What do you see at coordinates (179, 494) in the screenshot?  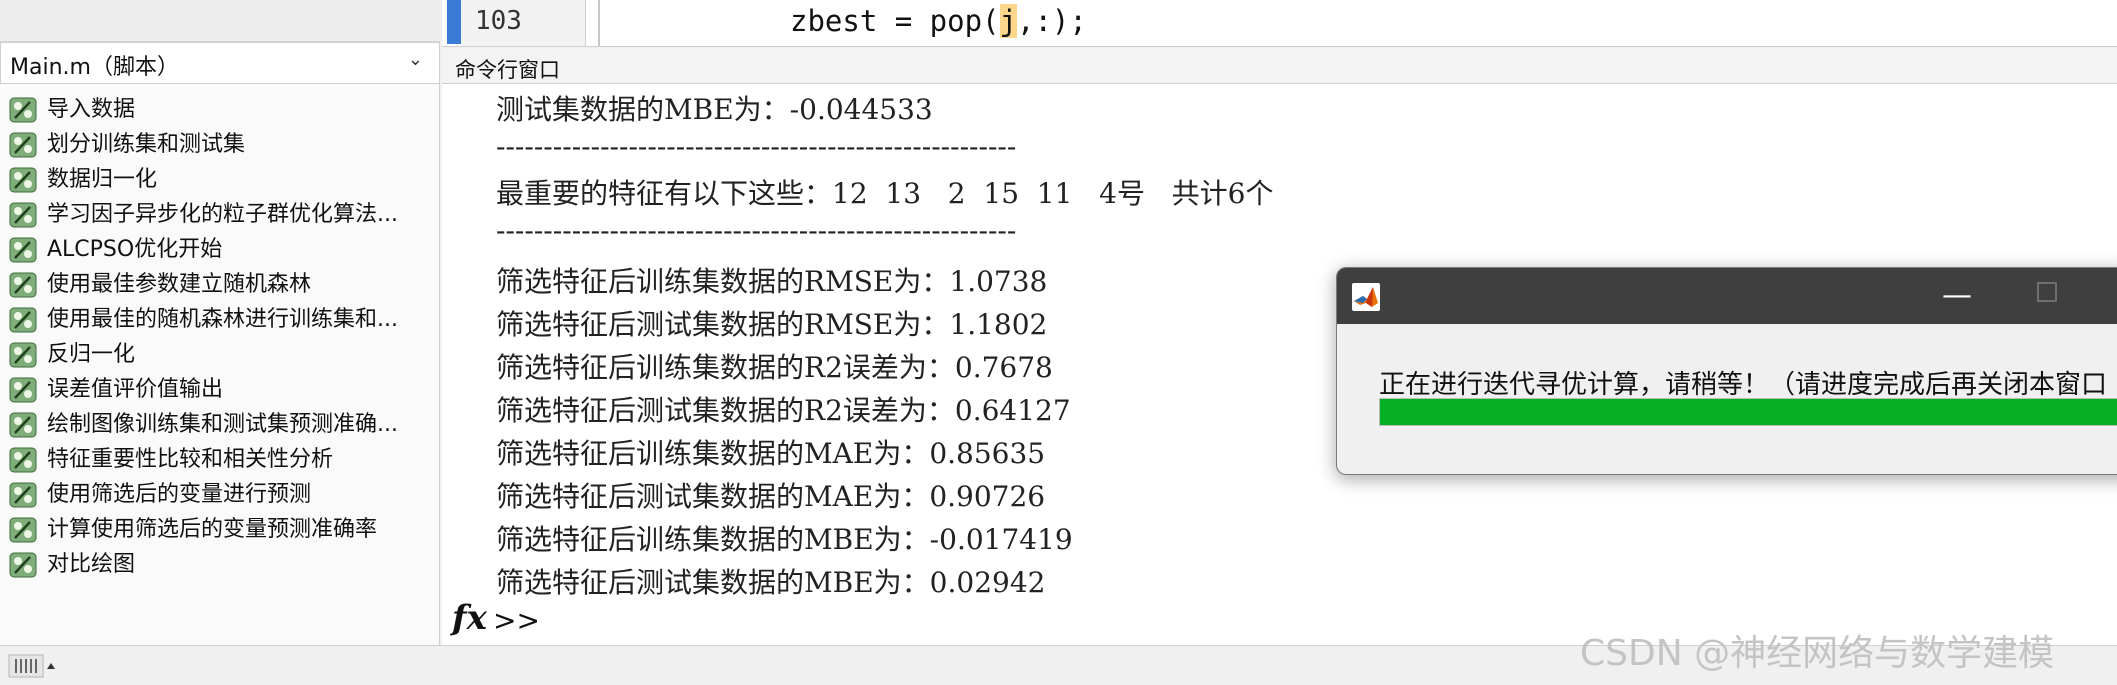 I see `section-label: 使用筛选后的变量进行预测` at bounding box center [179, 494].